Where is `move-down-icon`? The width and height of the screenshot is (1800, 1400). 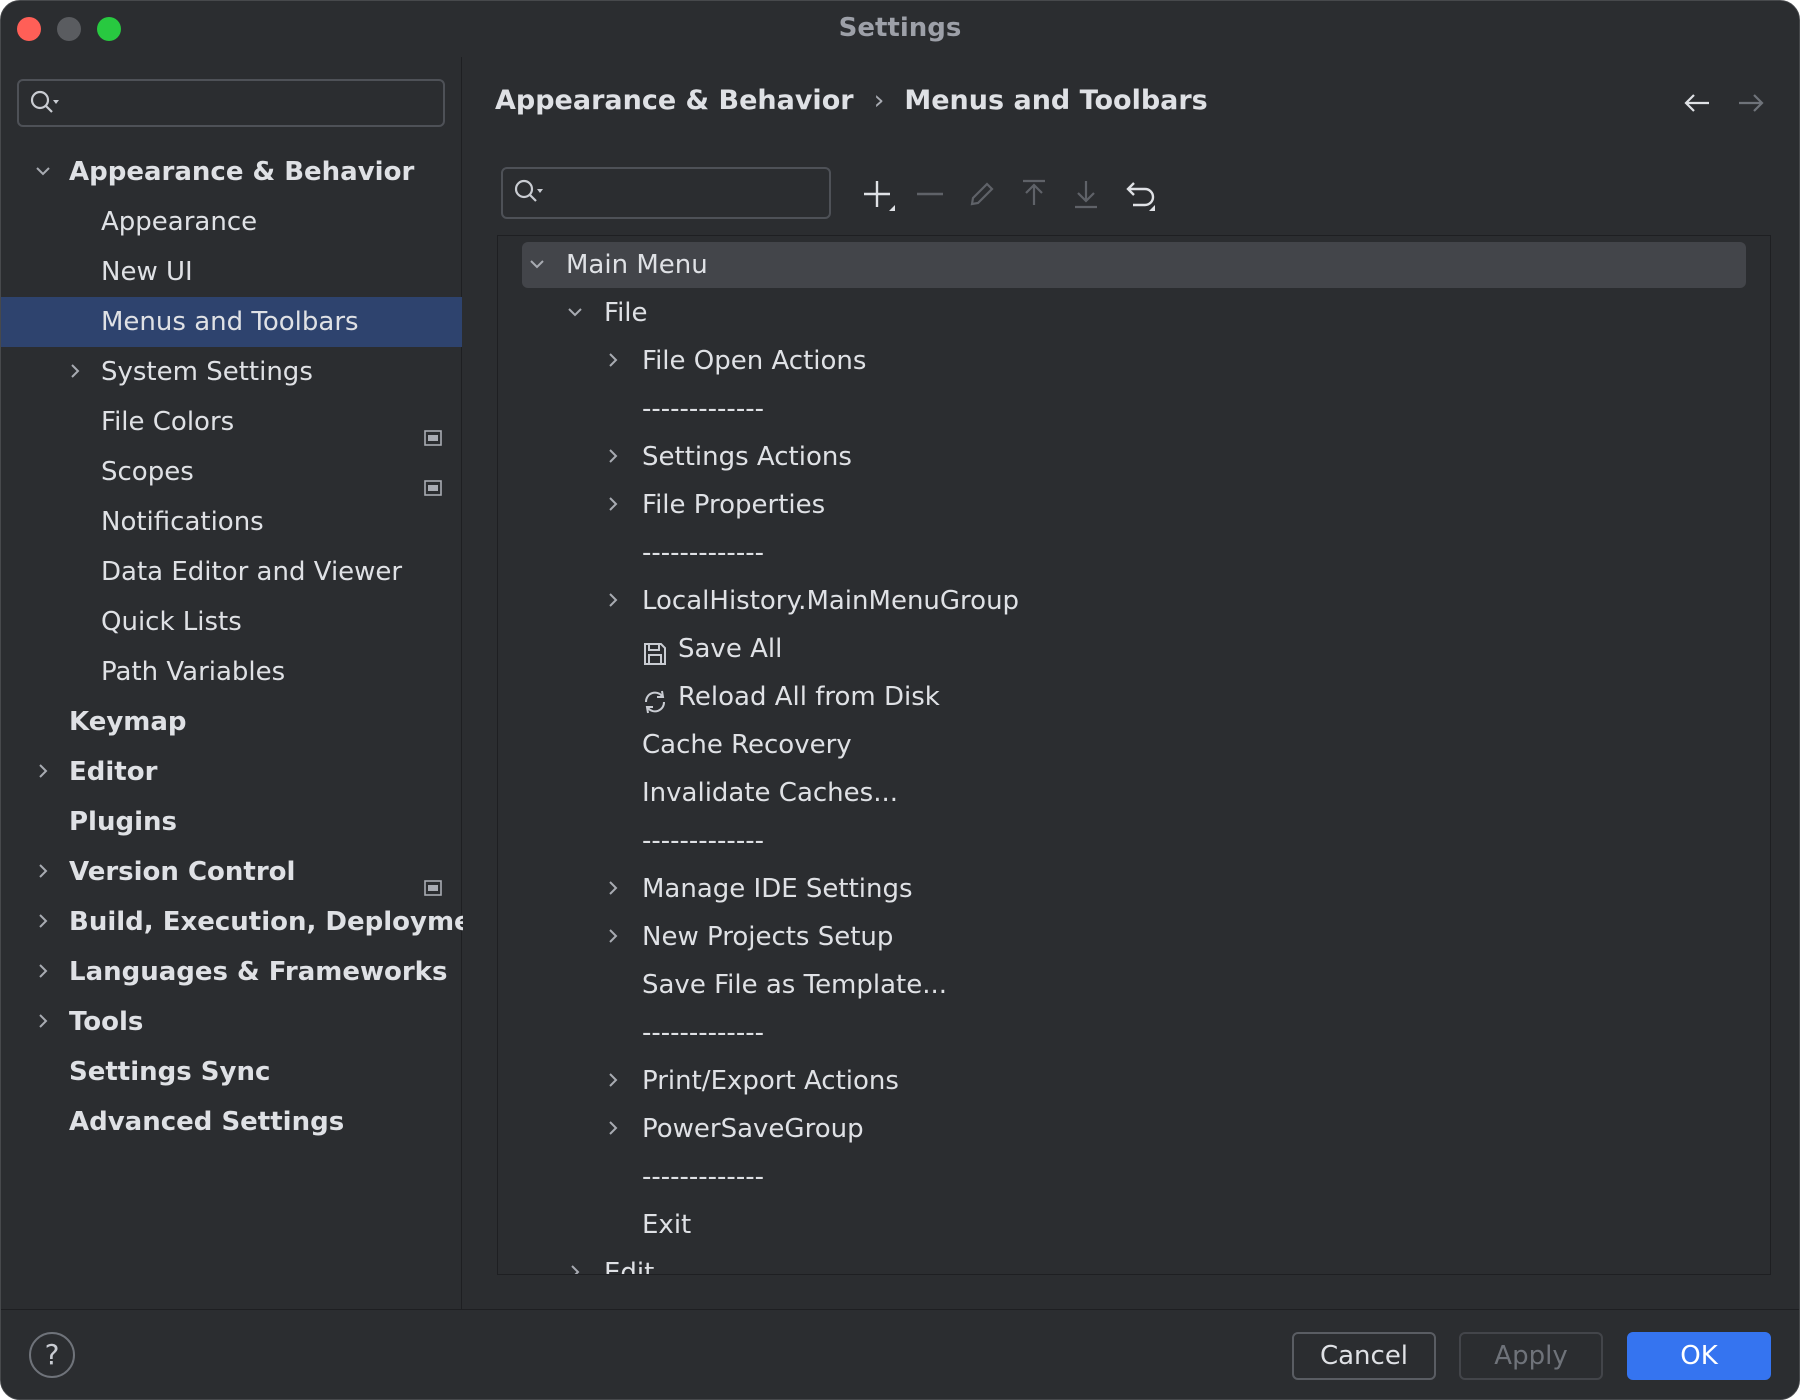
move-down-icon is located at coordinates (1086, 194).